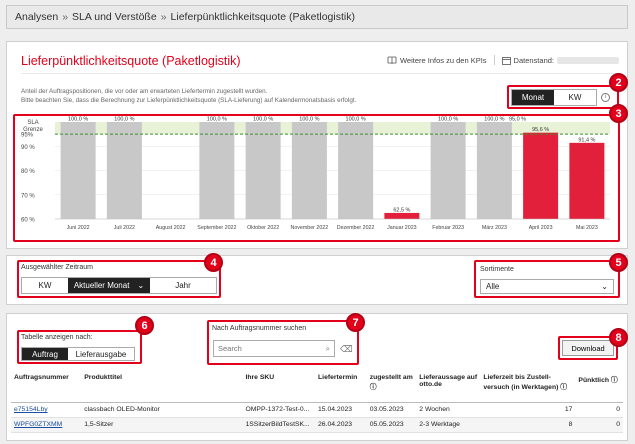 Image resolution: width=635 pixels, height=444 pixels. I want to click on x-tick-label: Mai 2023, so click(587, 228).